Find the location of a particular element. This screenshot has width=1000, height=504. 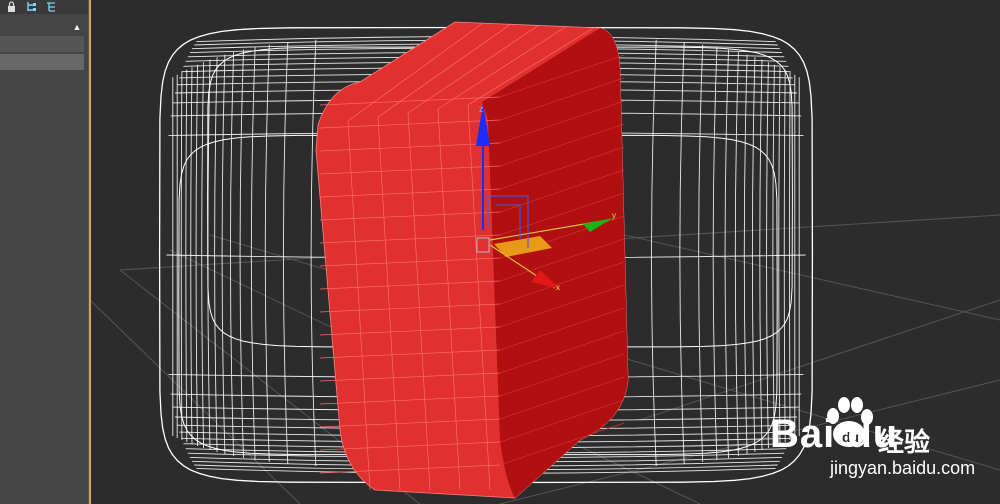

panel-rollout-item is located at coordinates (42, 62).